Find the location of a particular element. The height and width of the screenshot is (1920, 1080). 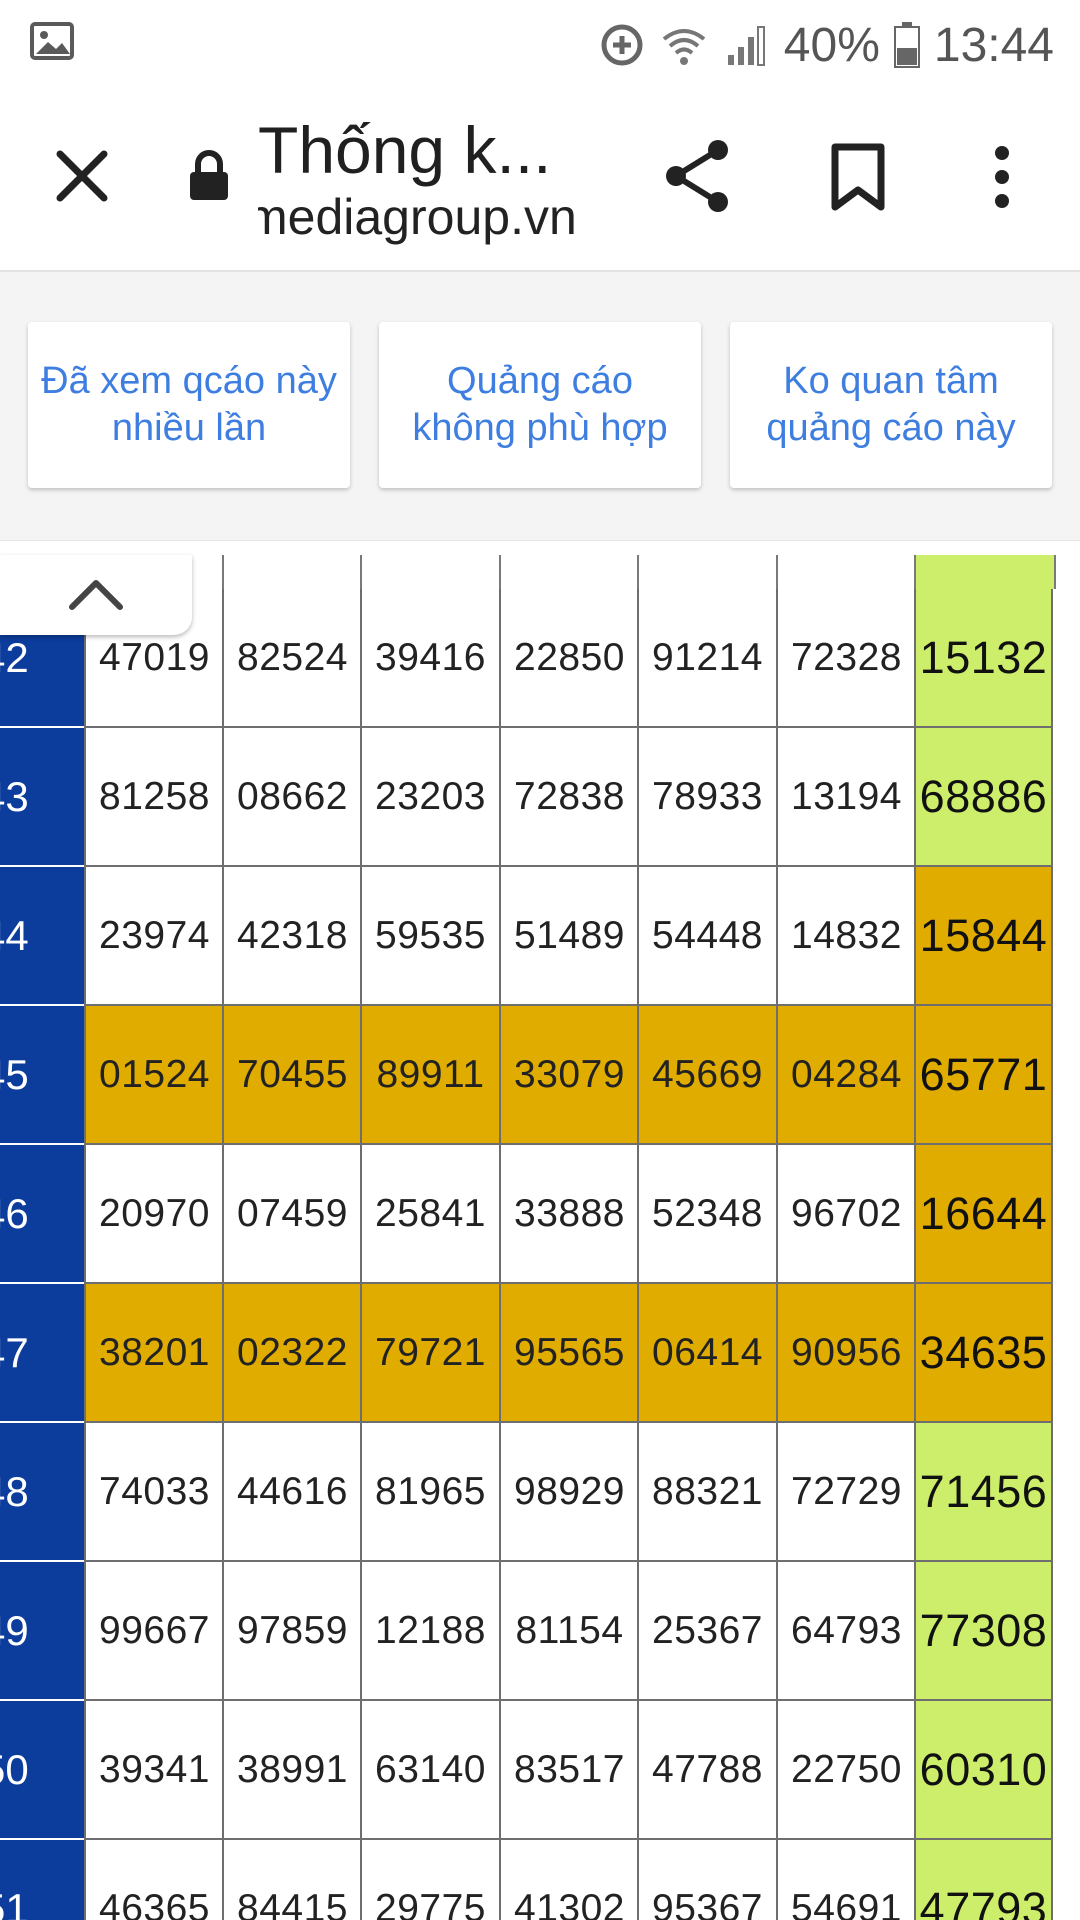

table-cell: 38991 is located at coordinates (291, 1770).